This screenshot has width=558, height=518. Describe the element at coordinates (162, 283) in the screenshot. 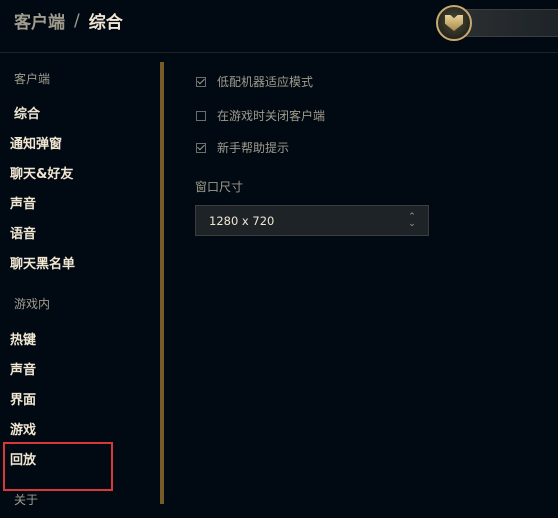

I see `sidebar-scrollbar-thumb` at that location.